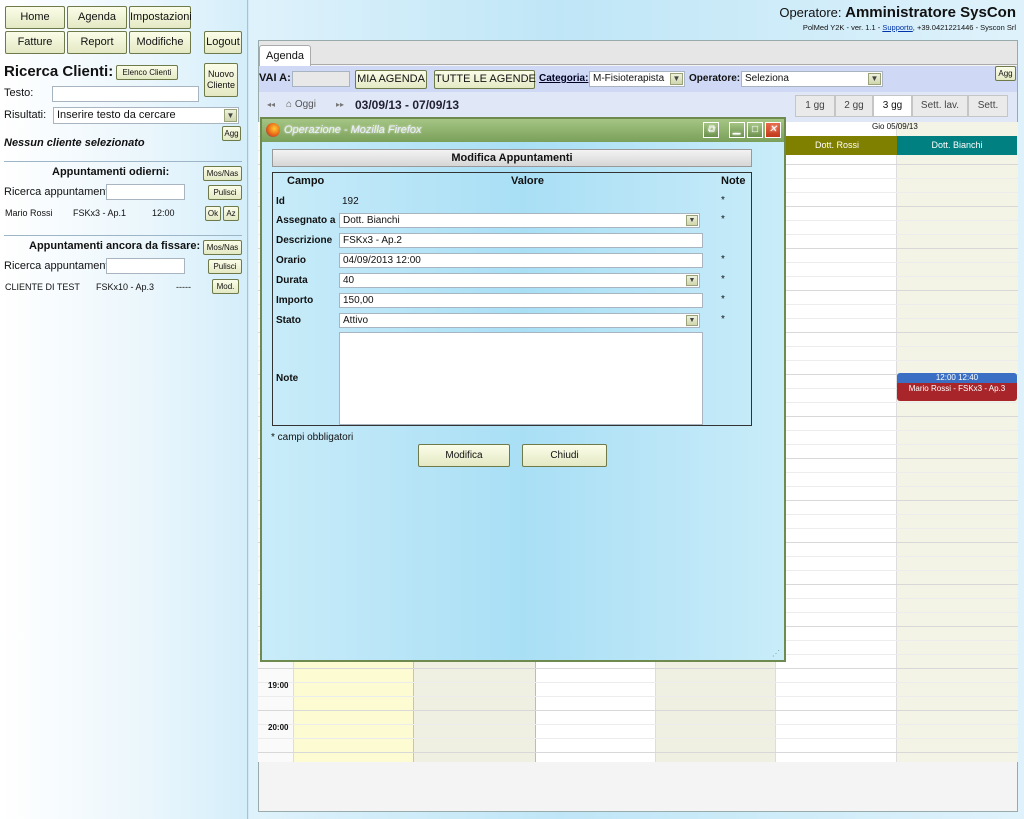 Image resolution: width=1024 pixels, height=819 pixels. Describe the element at coordinates (737, 130) in the screenshot. I see `minimize-icon: ▁` at that location.